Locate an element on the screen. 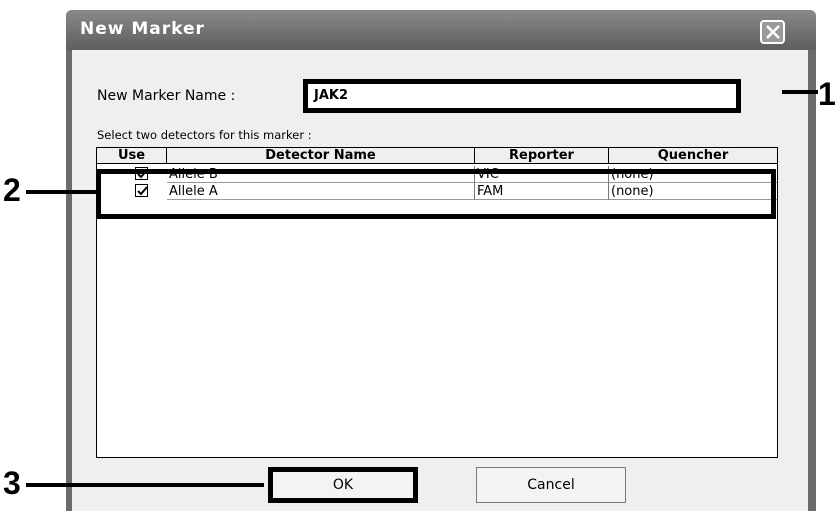 This screenshot has height=511, width=837. title-bar: New Marker is located at coordinates (441, 30).